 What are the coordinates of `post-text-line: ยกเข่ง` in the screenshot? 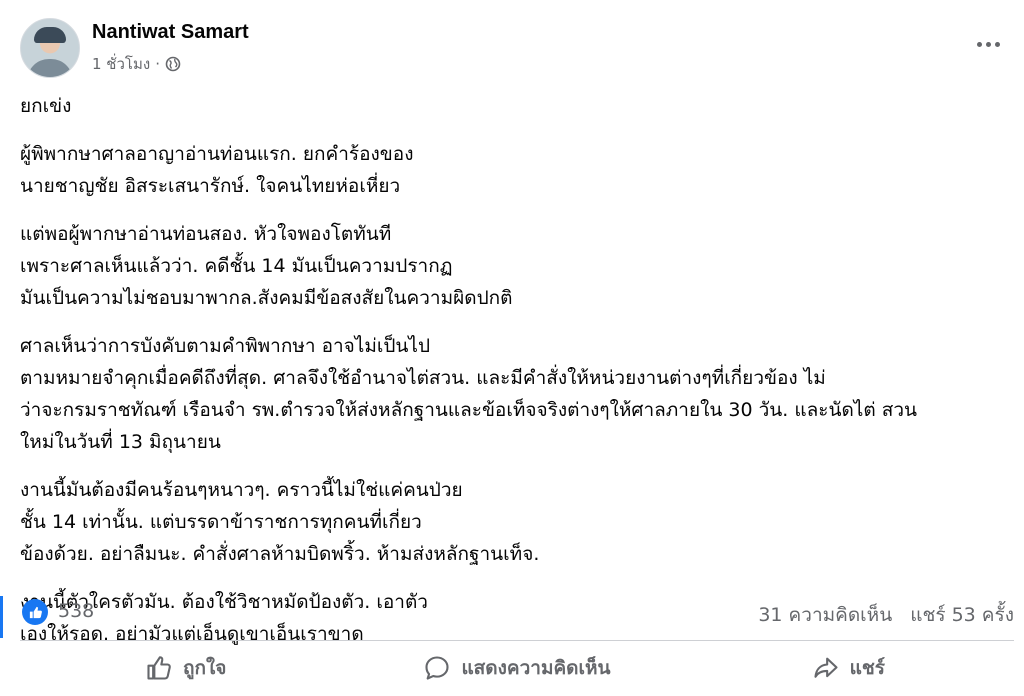 It's located at (46, 106).